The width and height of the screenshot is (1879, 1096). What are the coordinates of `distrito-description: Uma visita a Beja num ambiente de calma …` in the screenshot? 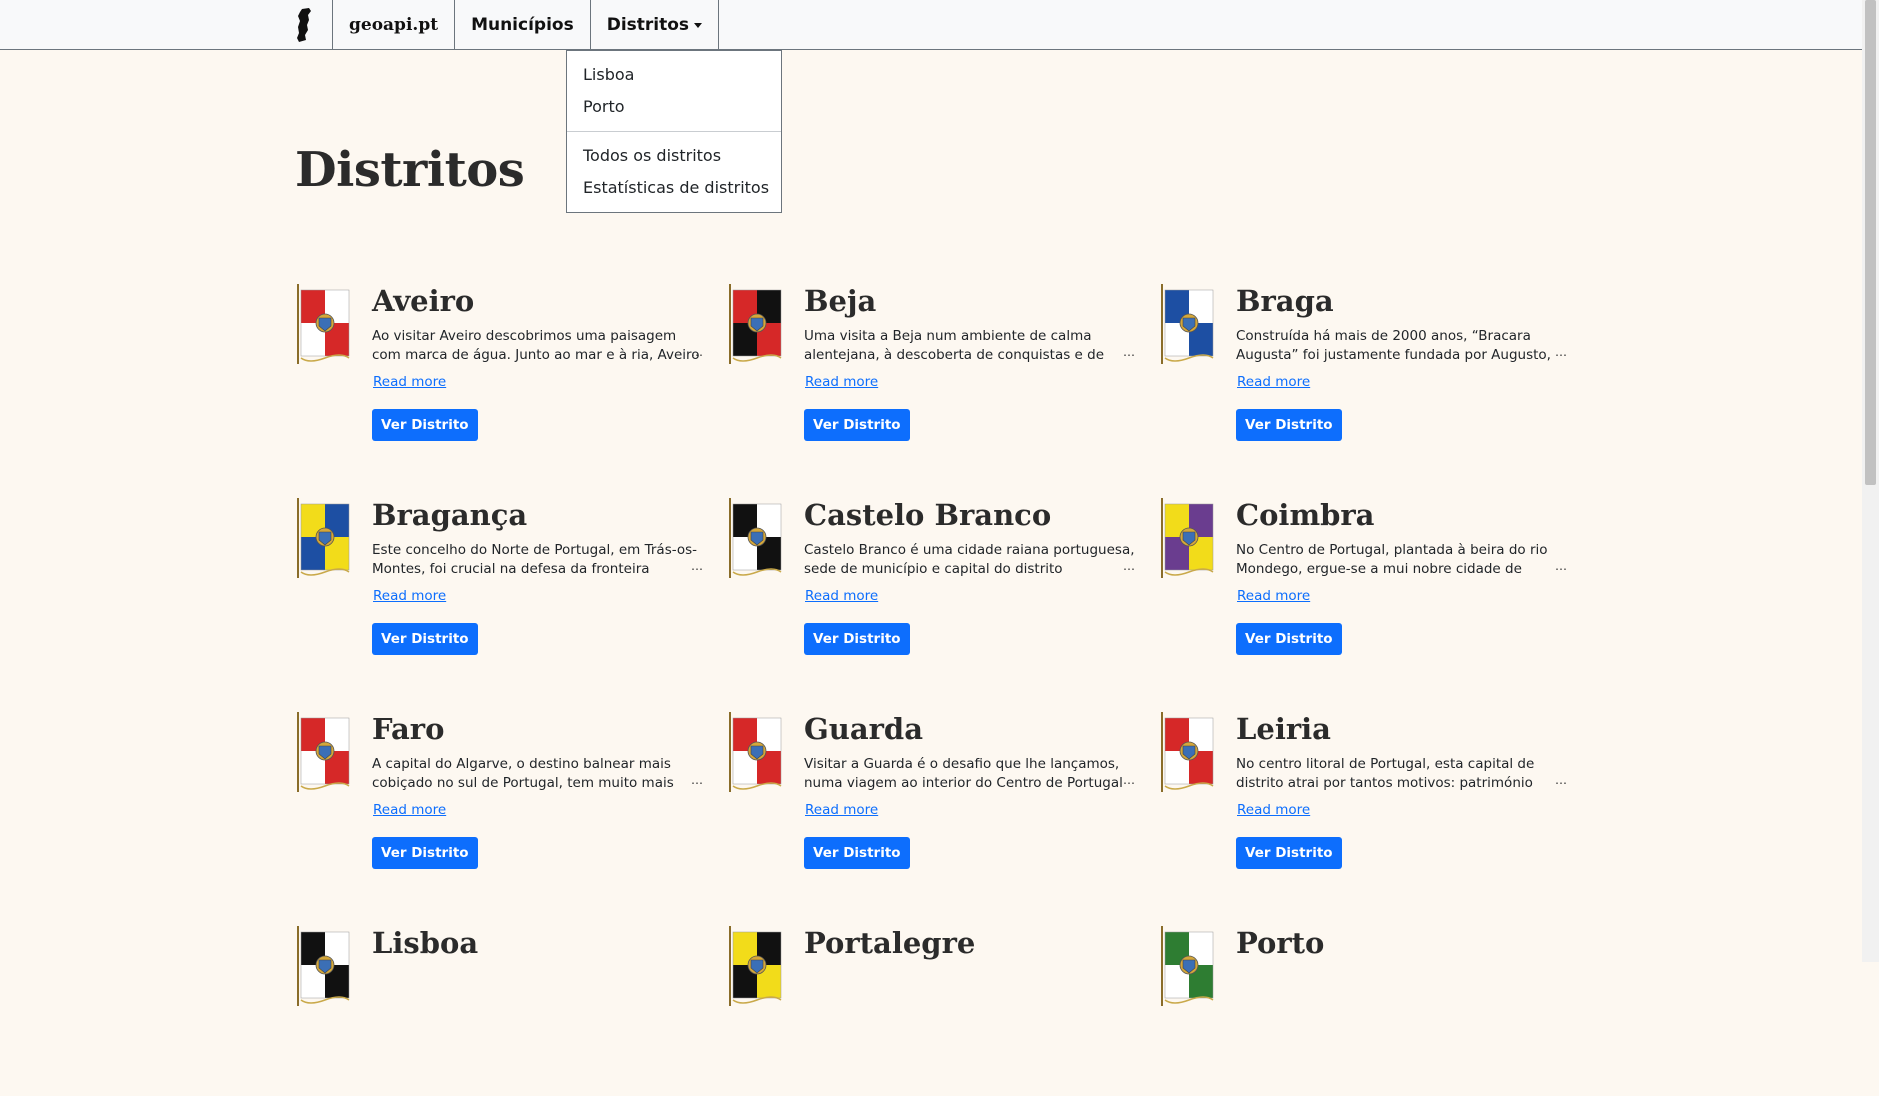 It's located at (954, 345).